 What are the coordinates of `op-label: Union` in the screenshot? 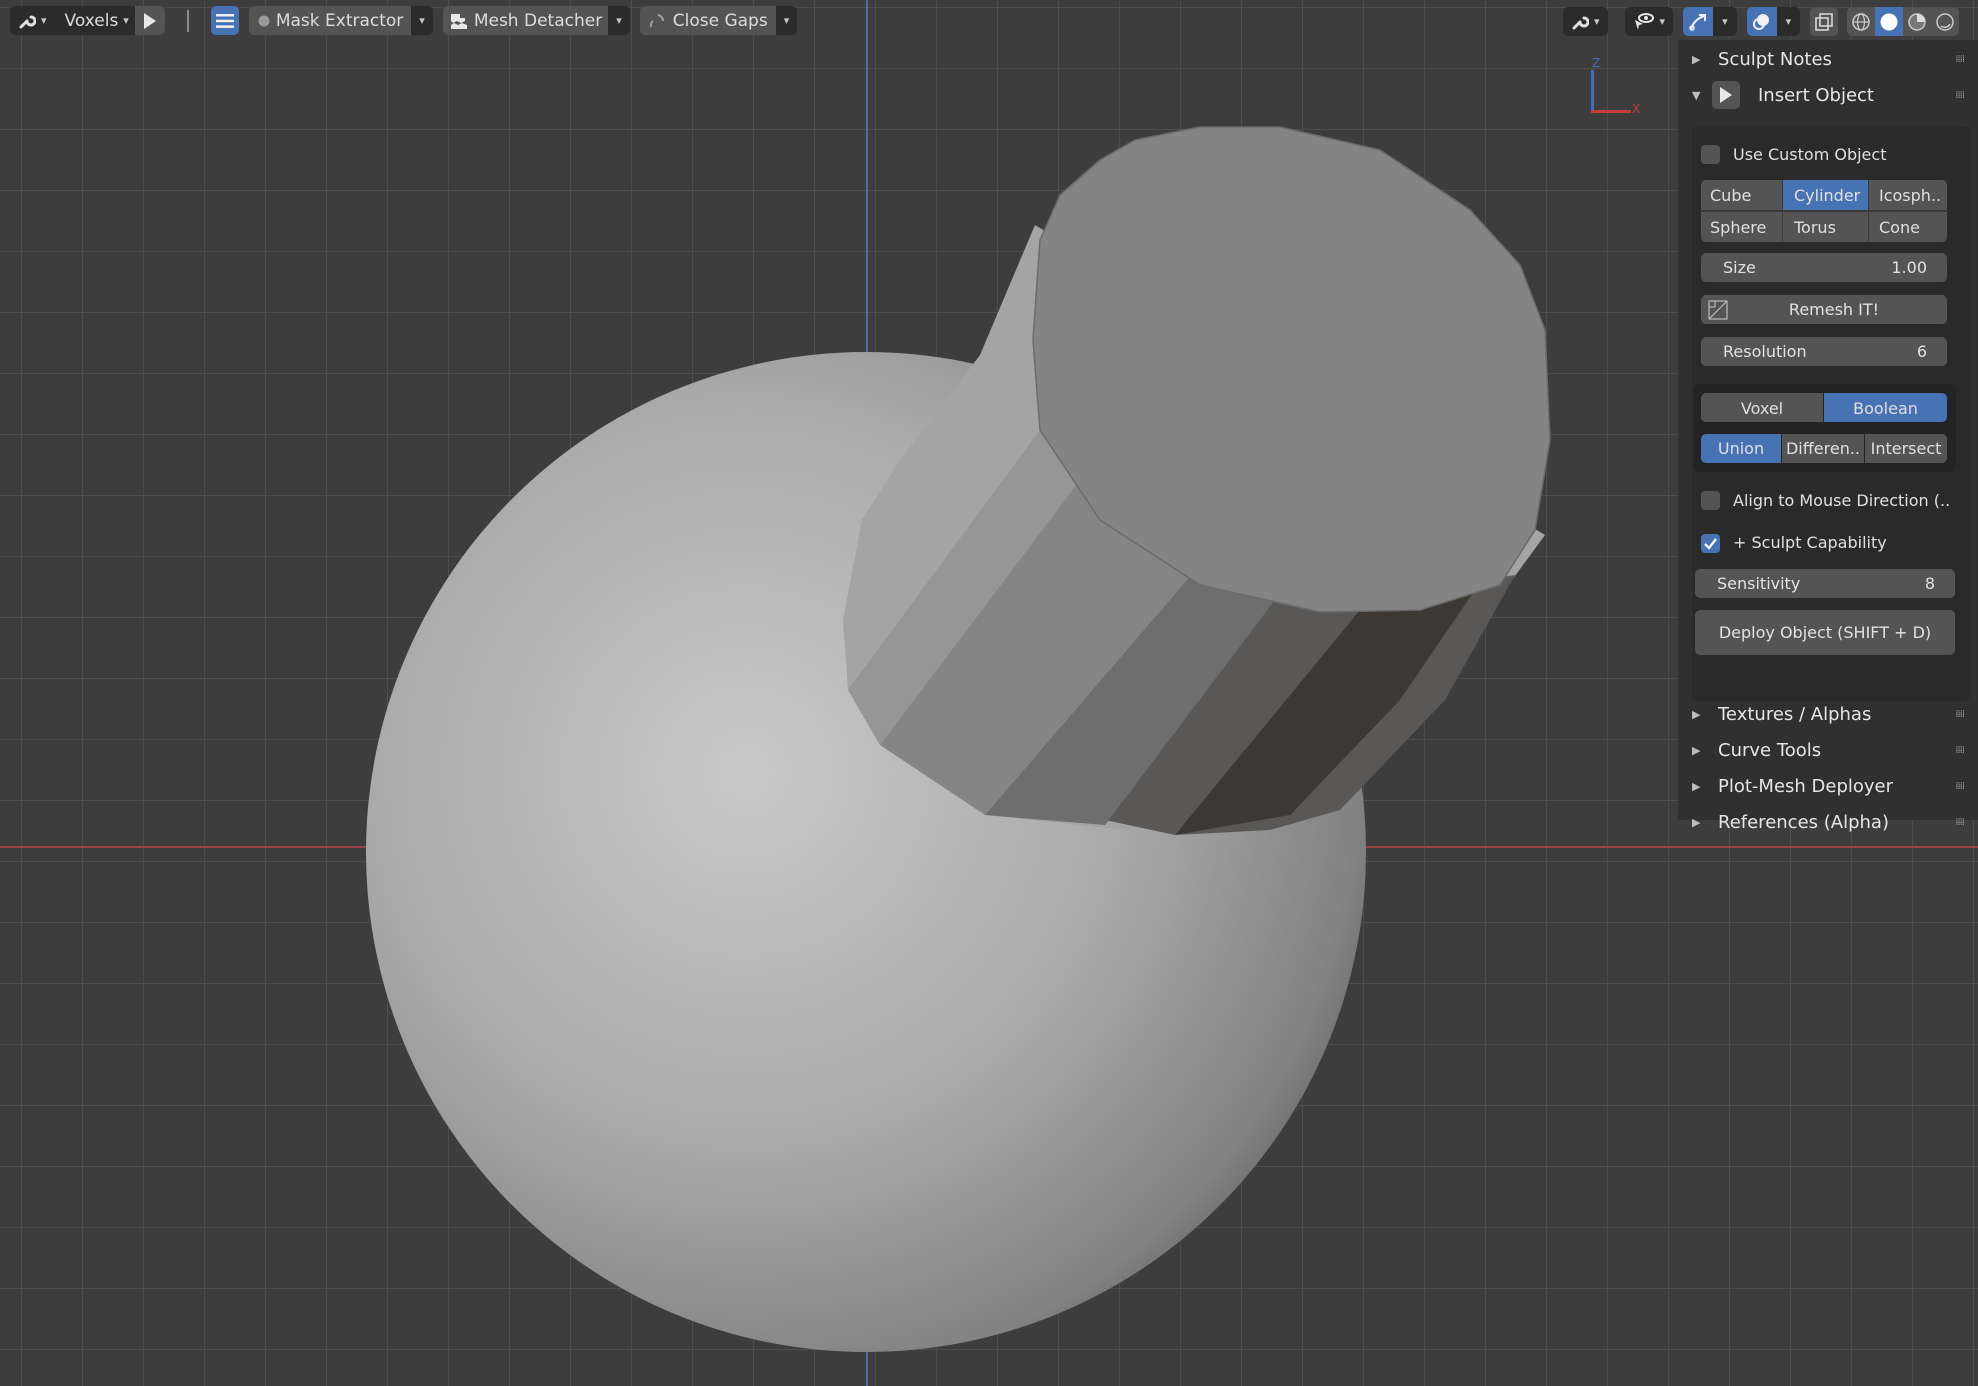 It's located at (1741, 448).